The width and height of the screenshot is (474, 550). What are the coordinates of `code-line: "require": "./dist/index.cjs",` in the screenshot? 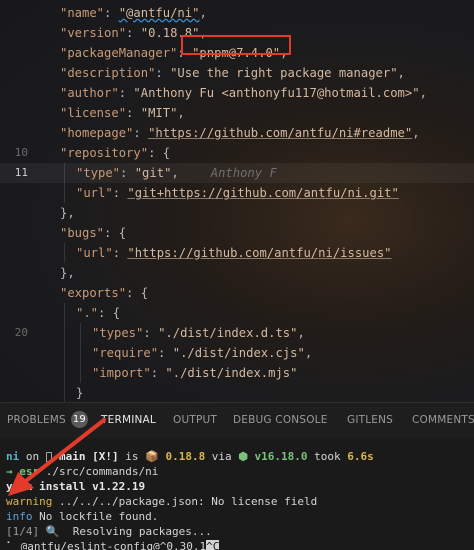 It's located at (237, 353).